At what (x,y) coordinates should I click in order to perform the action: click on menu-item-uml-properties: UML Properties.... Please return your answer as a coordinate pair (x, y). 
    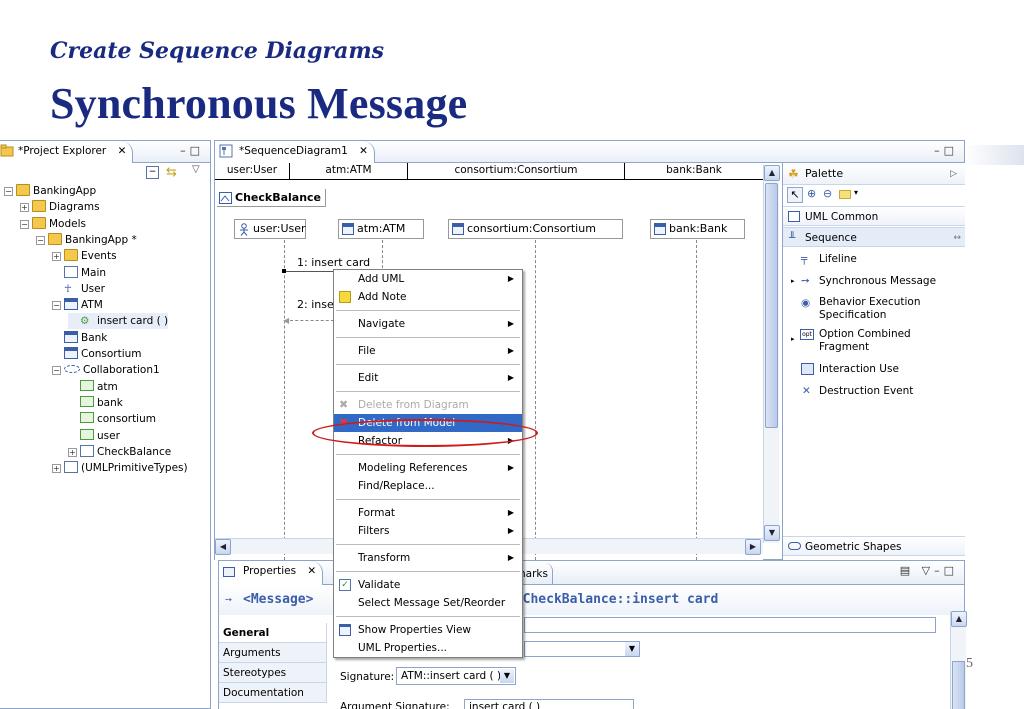
    Looking at the image, I should click on (428, 648).